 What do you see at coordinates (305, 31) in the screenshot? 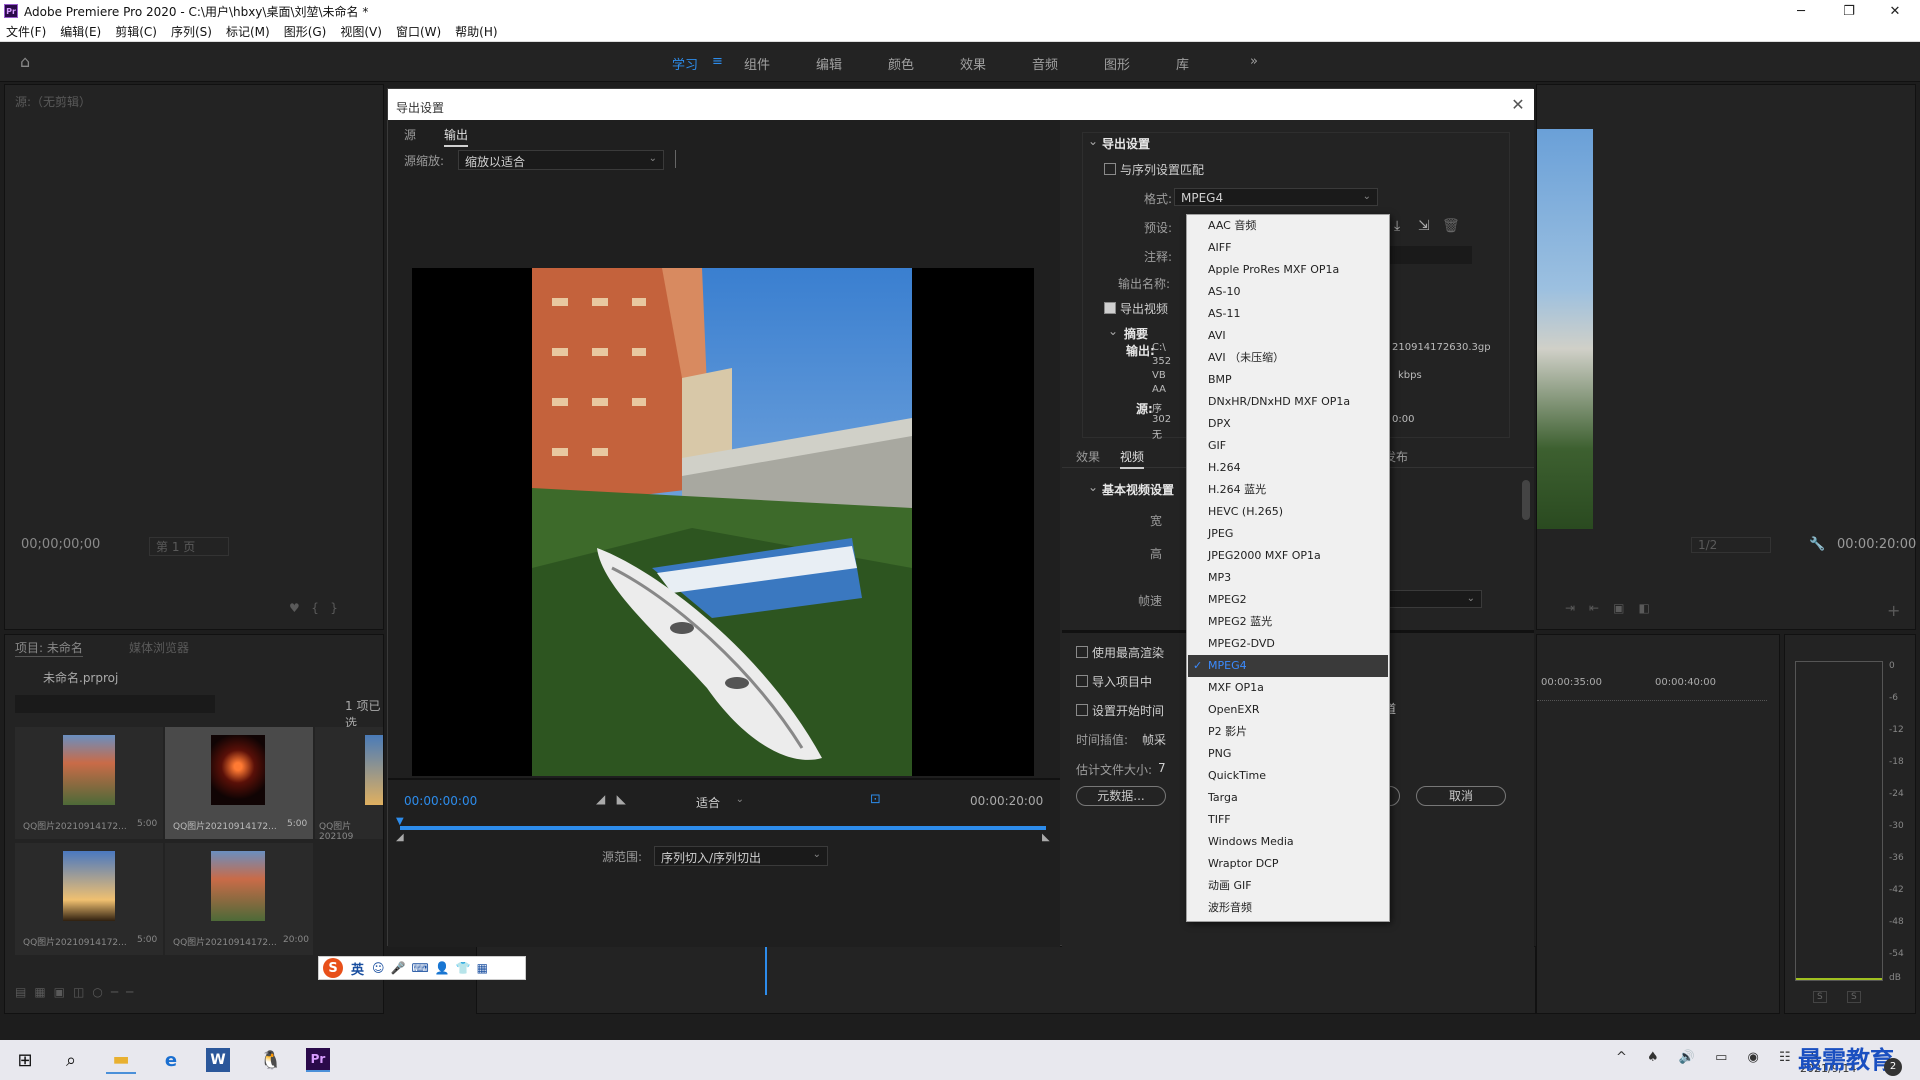
I see `menu-graphics: 图形(G)` at bounding box center [305, 31].